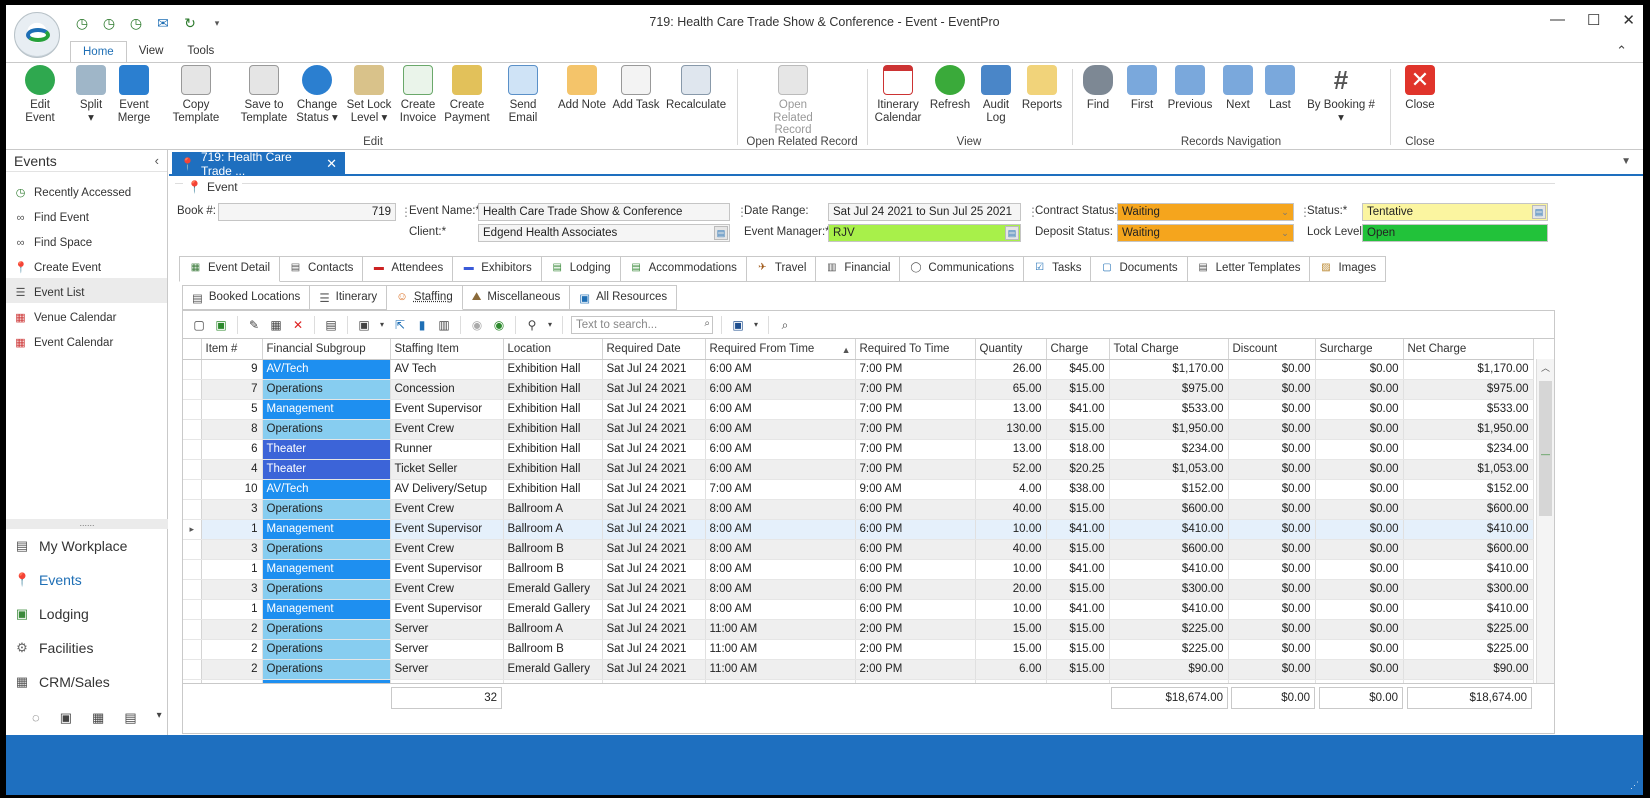  I want to click on date-range-field: Sat Jul 24 2021 to Sun Jul 25 2021, so click(924, 212).